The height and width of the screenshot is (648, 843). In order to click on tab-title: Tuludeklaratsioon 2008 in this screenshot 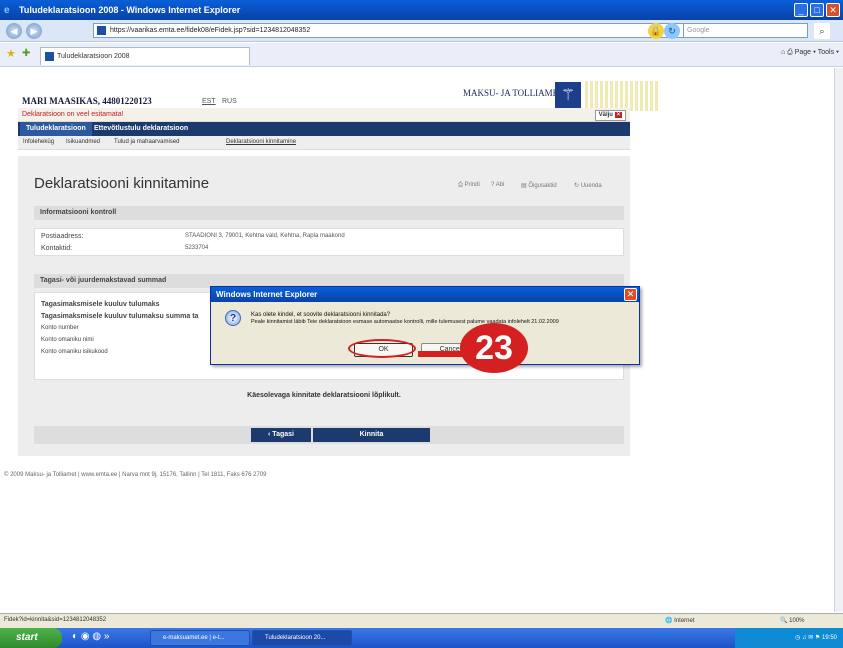, I will do `click(93, 56)`.